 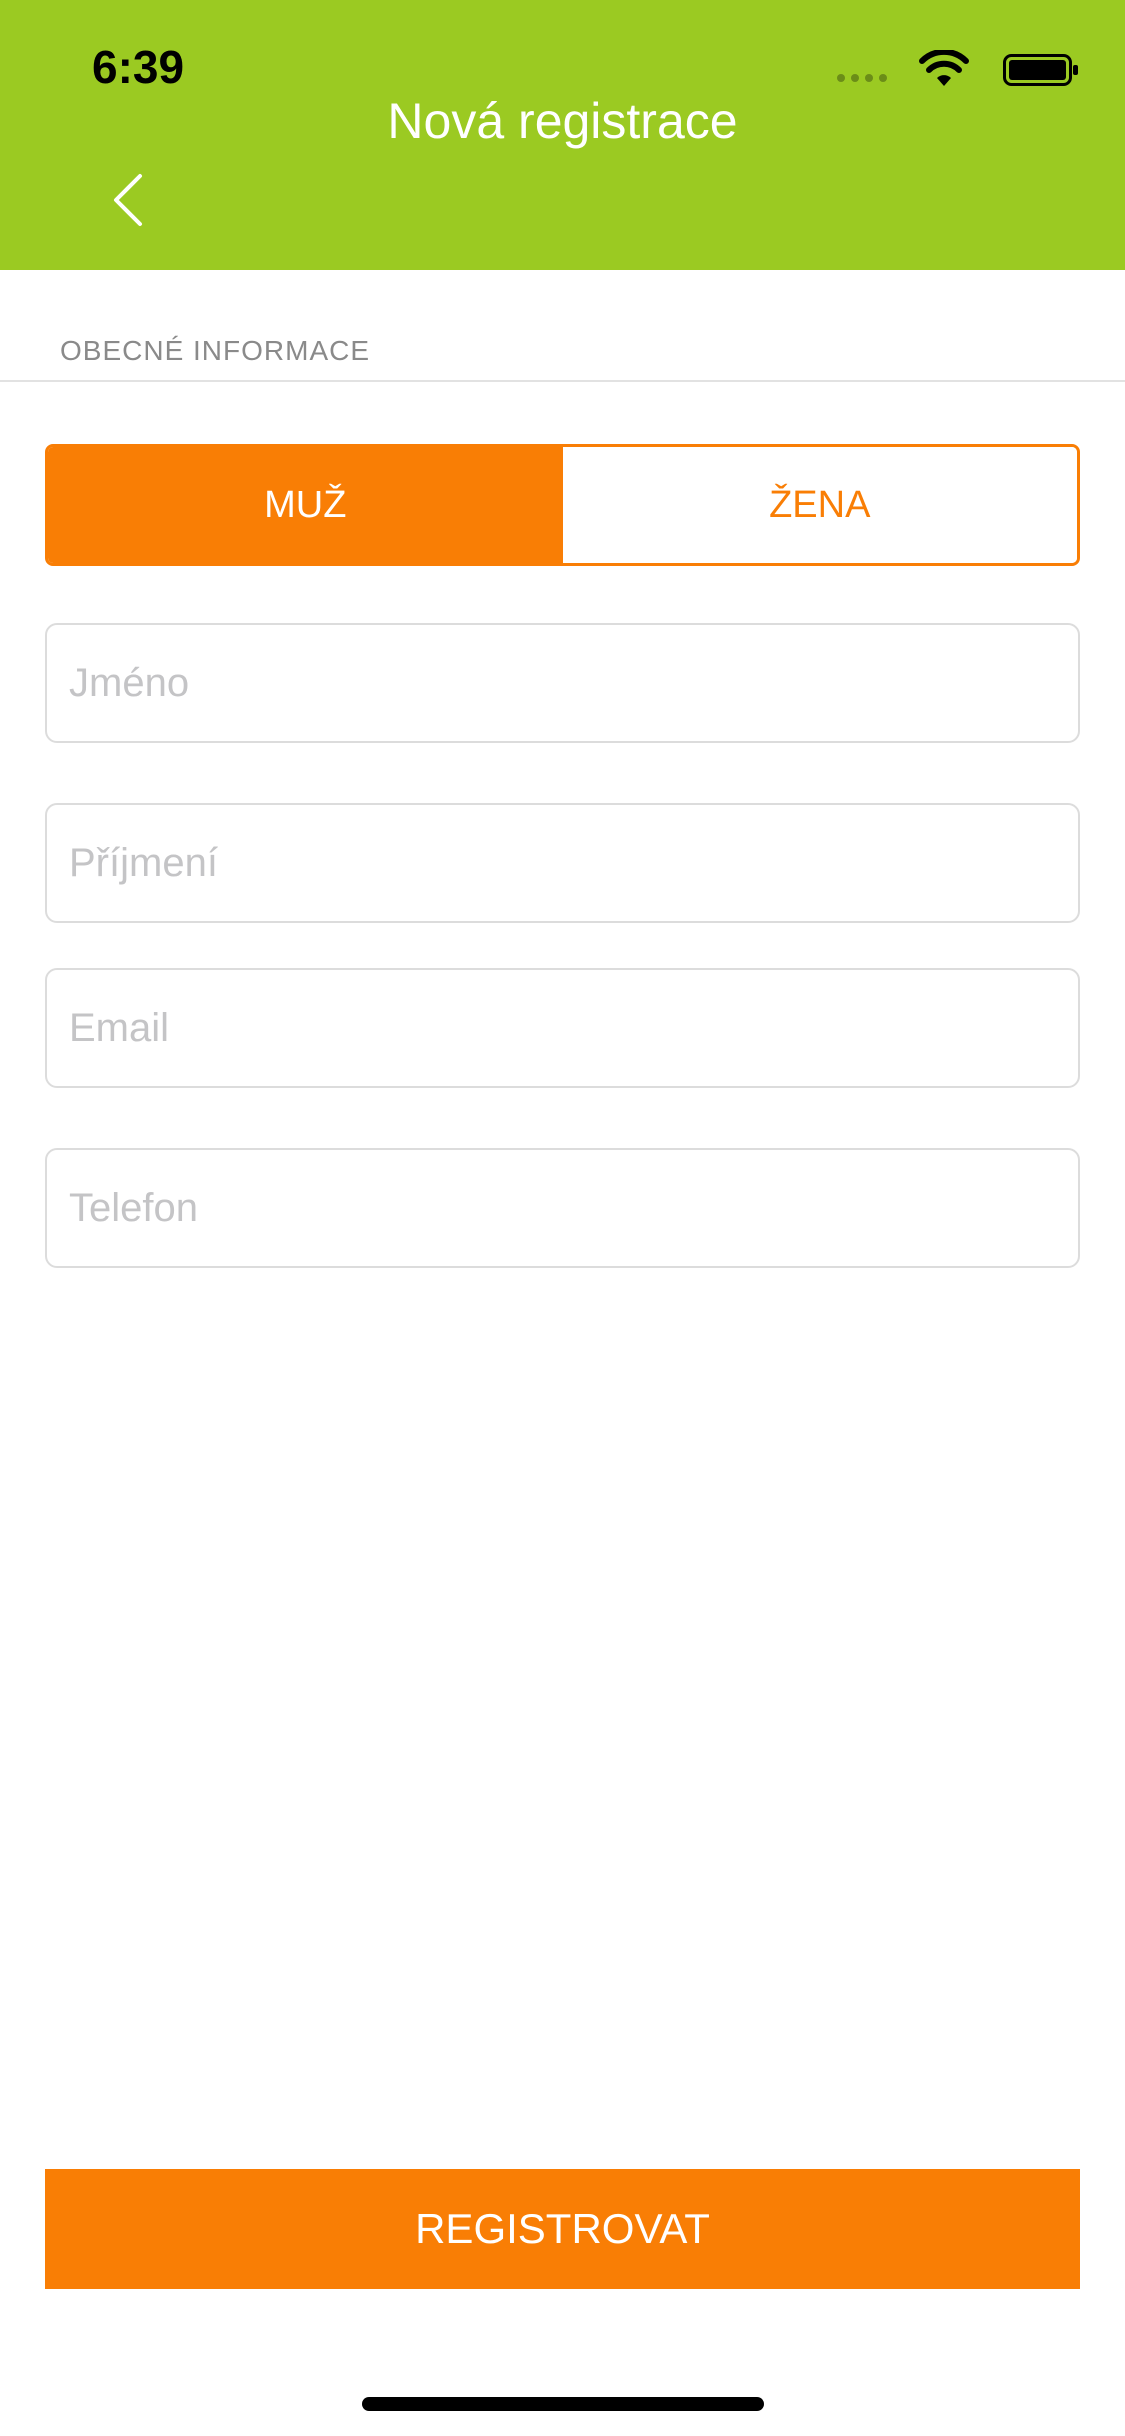 What do you see at coordinates (215, 350) in the screenshot?
I see `section-title: OBECNÉ INFORMACE` at bounding box center [215, 350].